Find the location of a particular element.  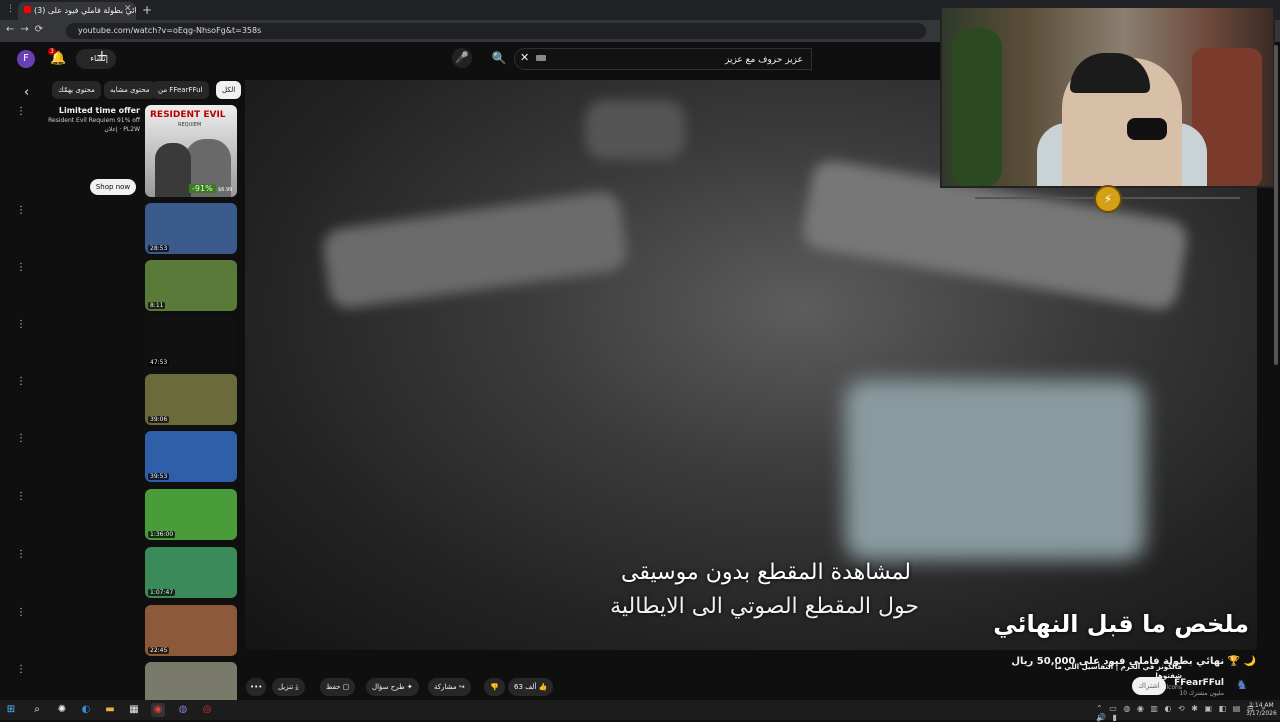

chip-all: الكل is located at coordinates (229, 90).